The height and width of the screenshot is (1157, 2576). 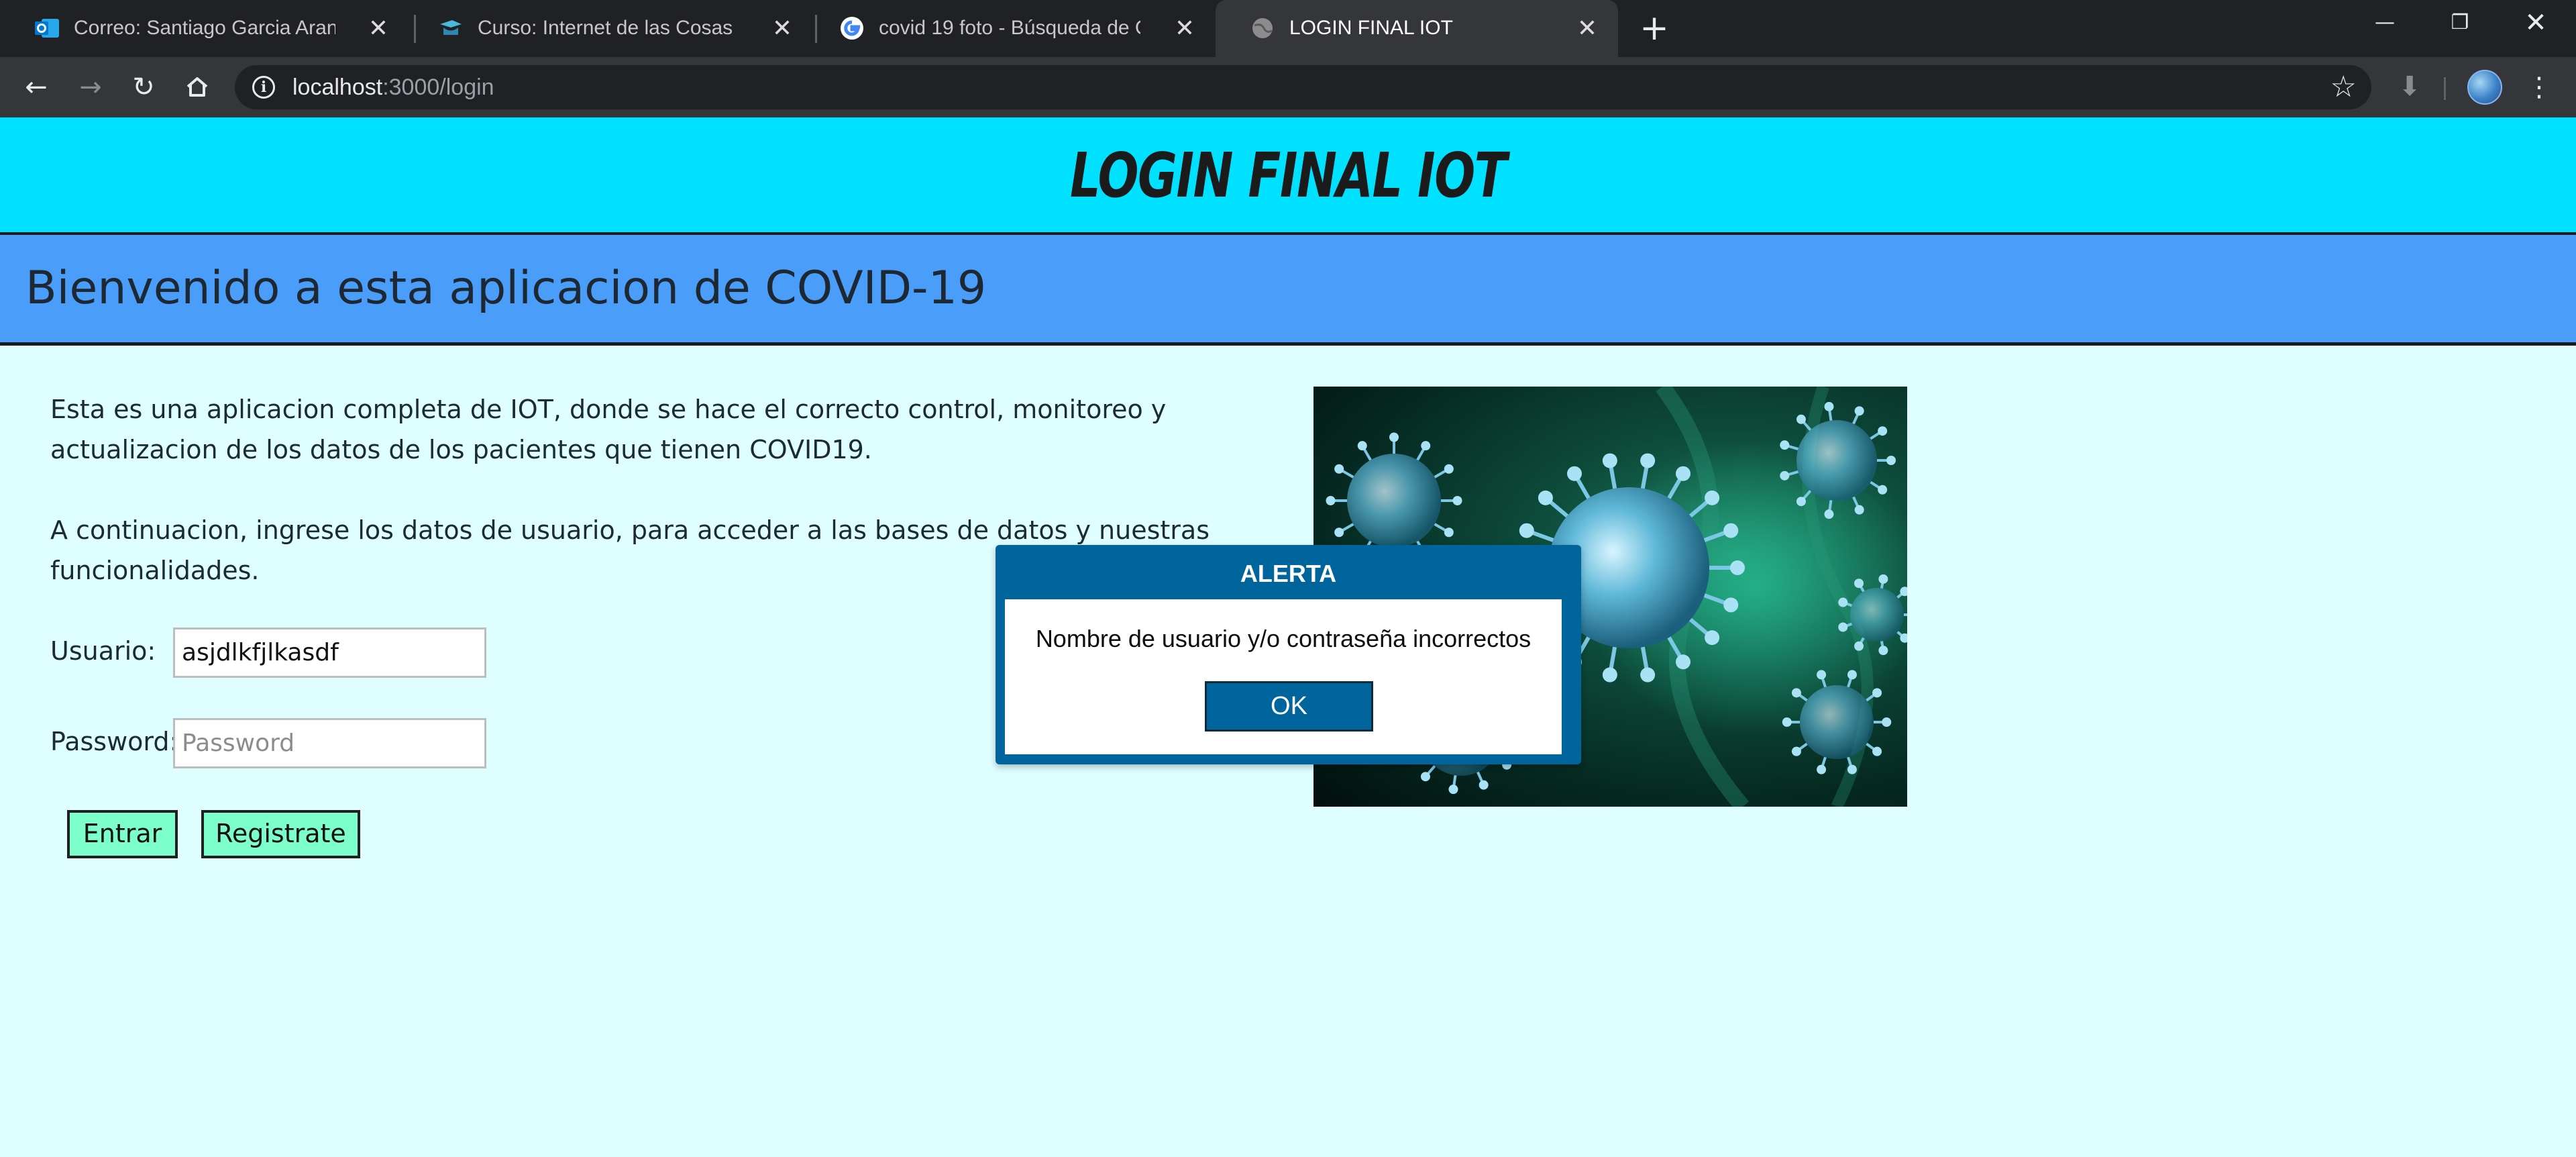 What do you see at coordinates (1288, 290) in the screenshot?
I see `welcome-bar: Bienvenido a esta aplicacion de COVID-19` at bounding box center [1288, 290].